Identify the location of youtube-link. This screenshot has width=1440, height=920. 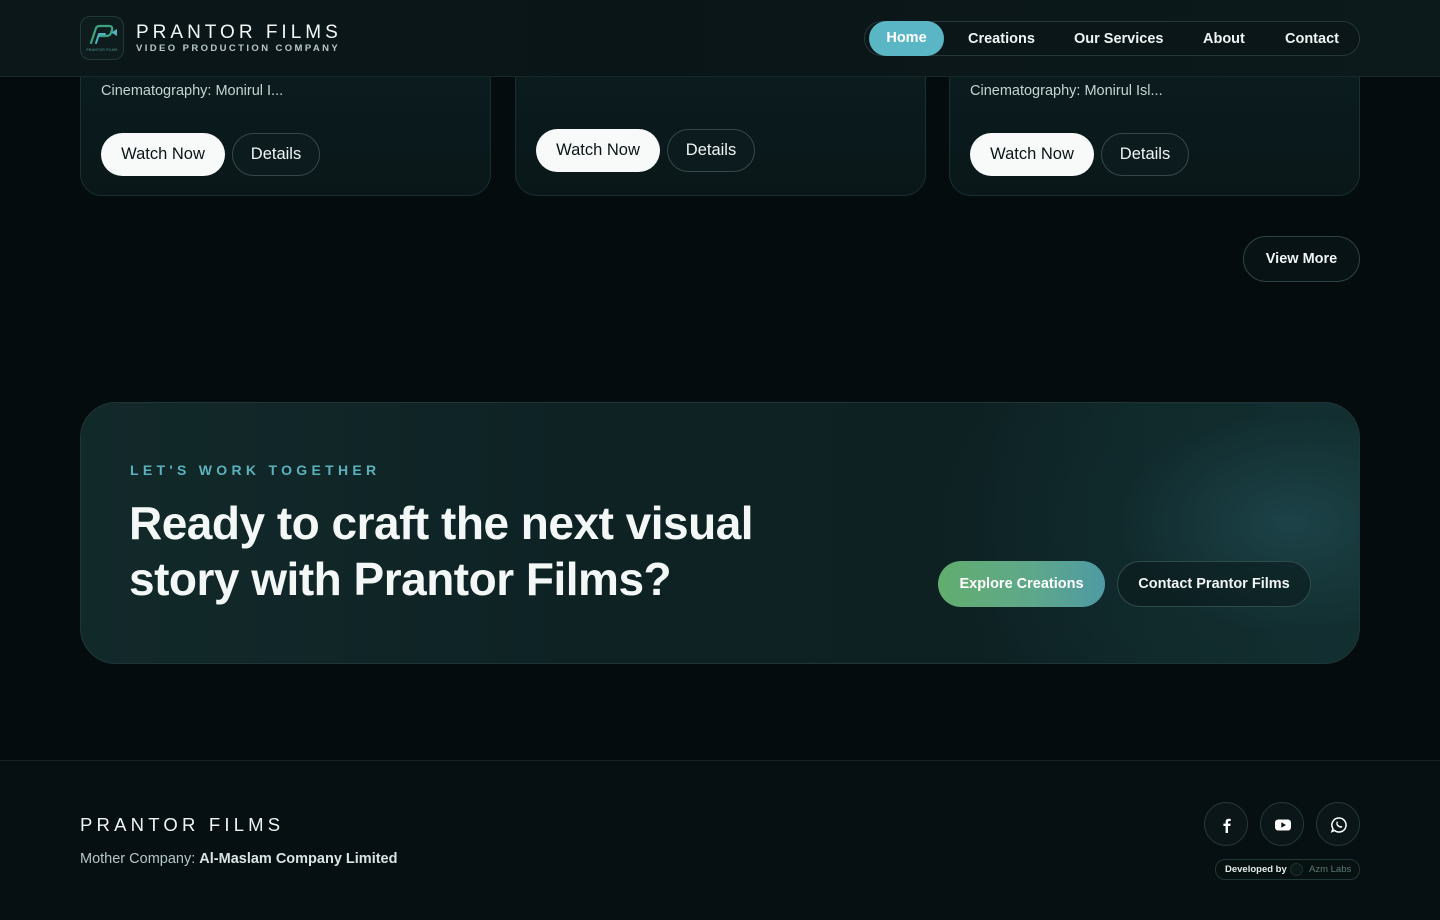
(1282, 824).